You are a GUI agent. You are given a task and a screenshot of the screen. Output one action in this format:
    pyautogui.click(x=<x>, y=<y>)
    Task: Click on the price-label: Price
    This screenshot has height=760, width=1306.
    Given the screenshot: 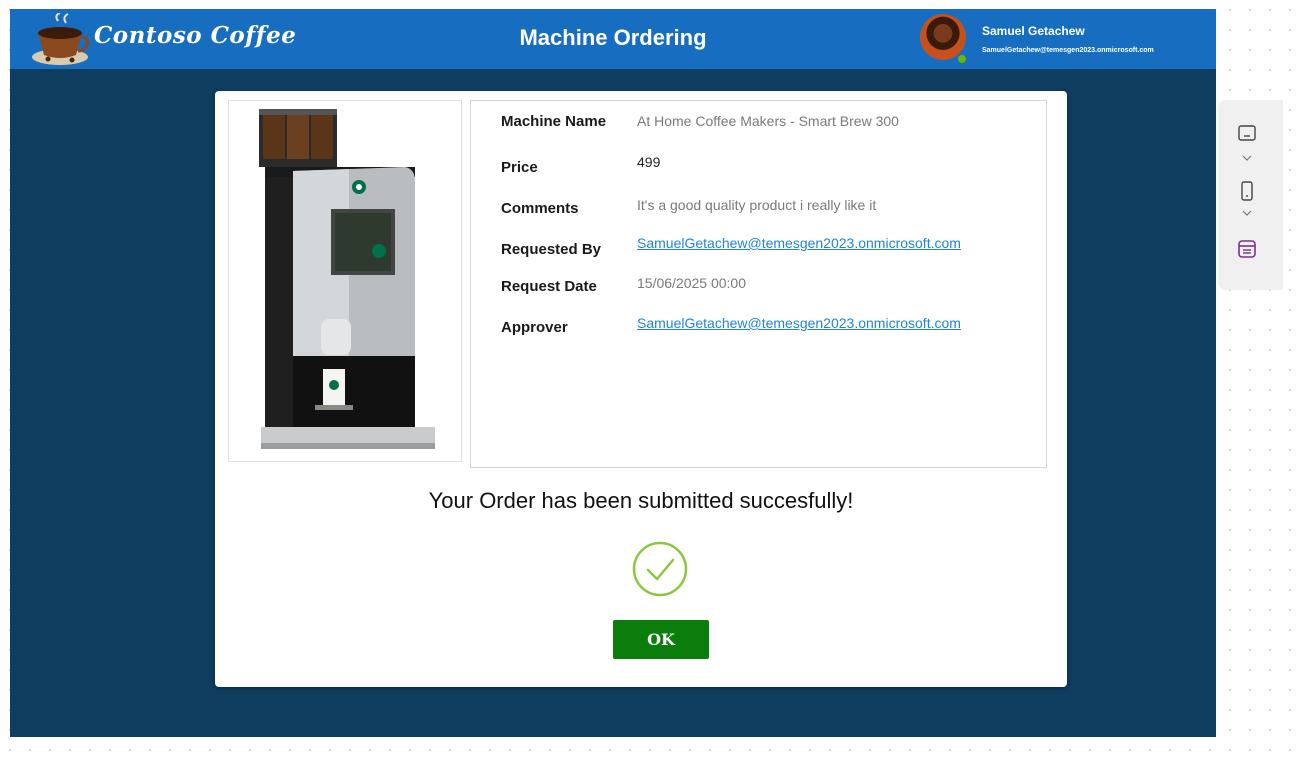 What is the action you would take?
    pyautogui.click(x=519, y=167)
    